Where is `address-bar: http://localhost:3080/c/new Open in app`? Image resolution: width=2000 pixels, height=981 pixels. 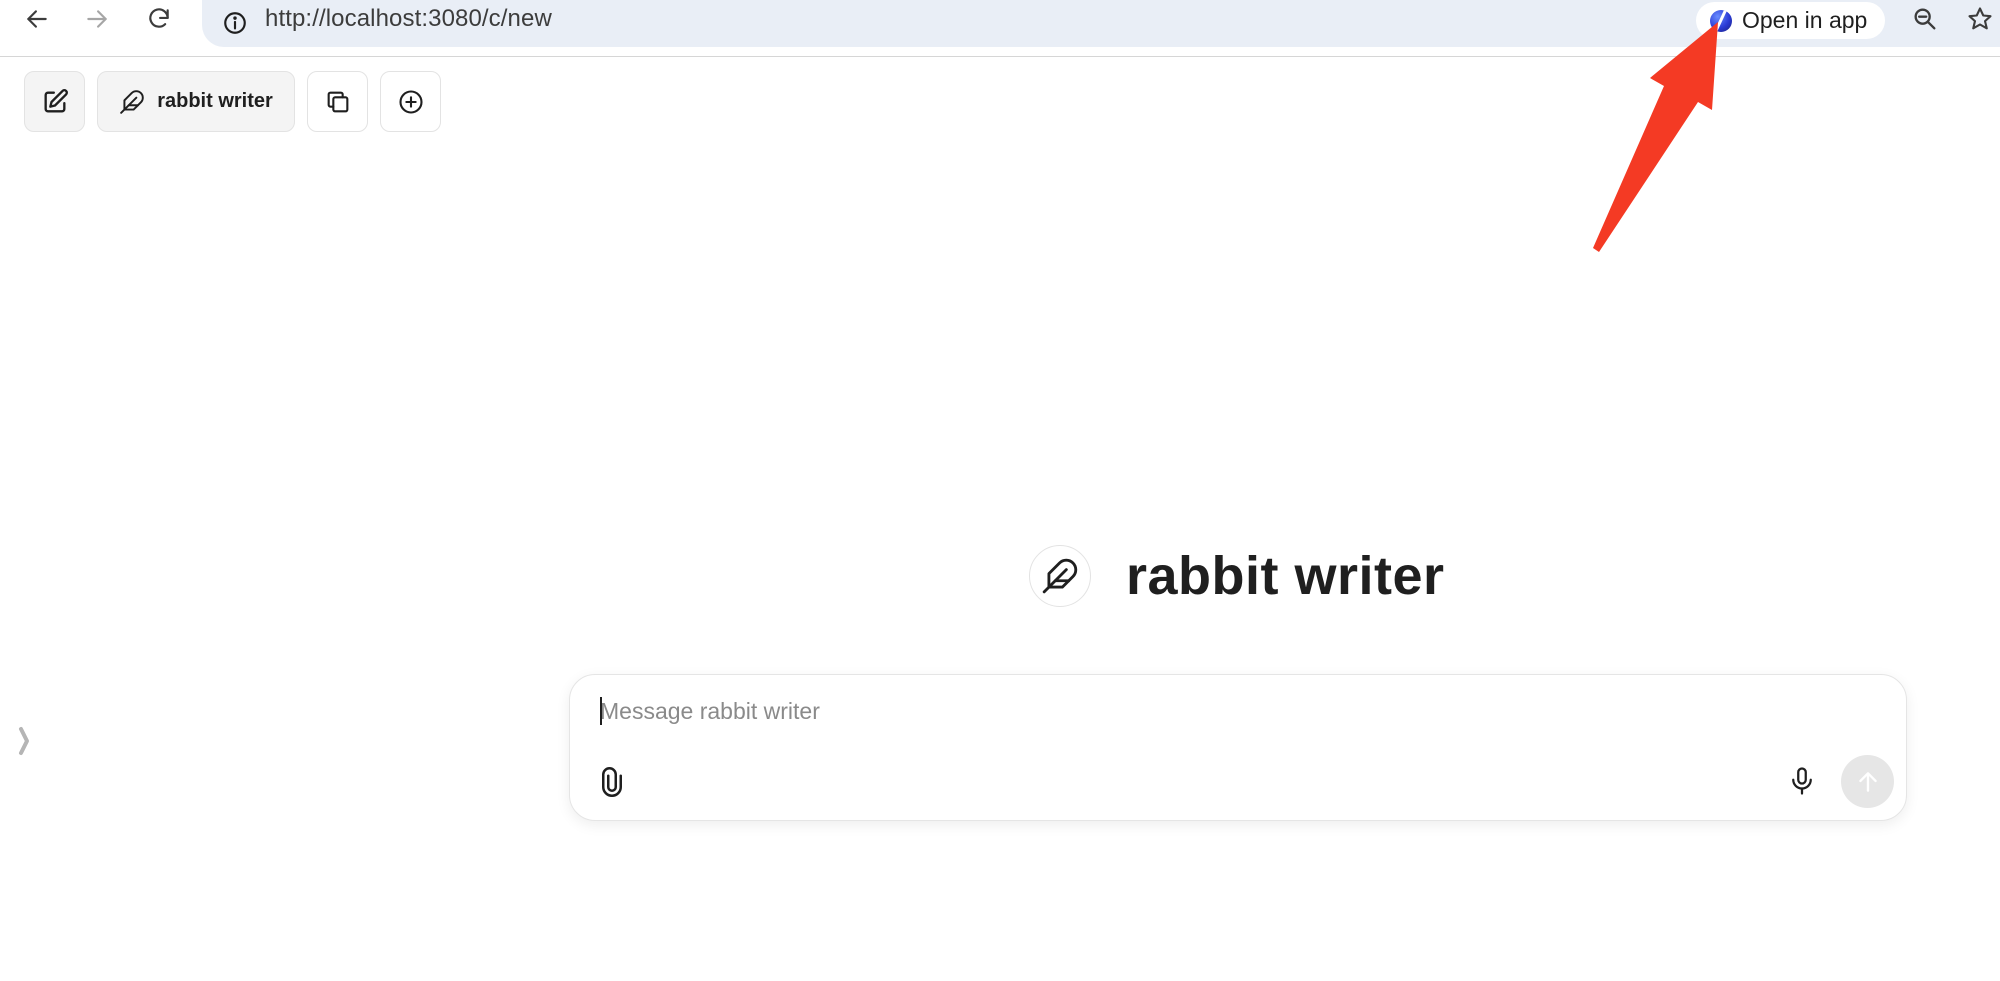
address-bar: http://localhost:3080/c/new Open in app is located at coordinates (1101, 23).